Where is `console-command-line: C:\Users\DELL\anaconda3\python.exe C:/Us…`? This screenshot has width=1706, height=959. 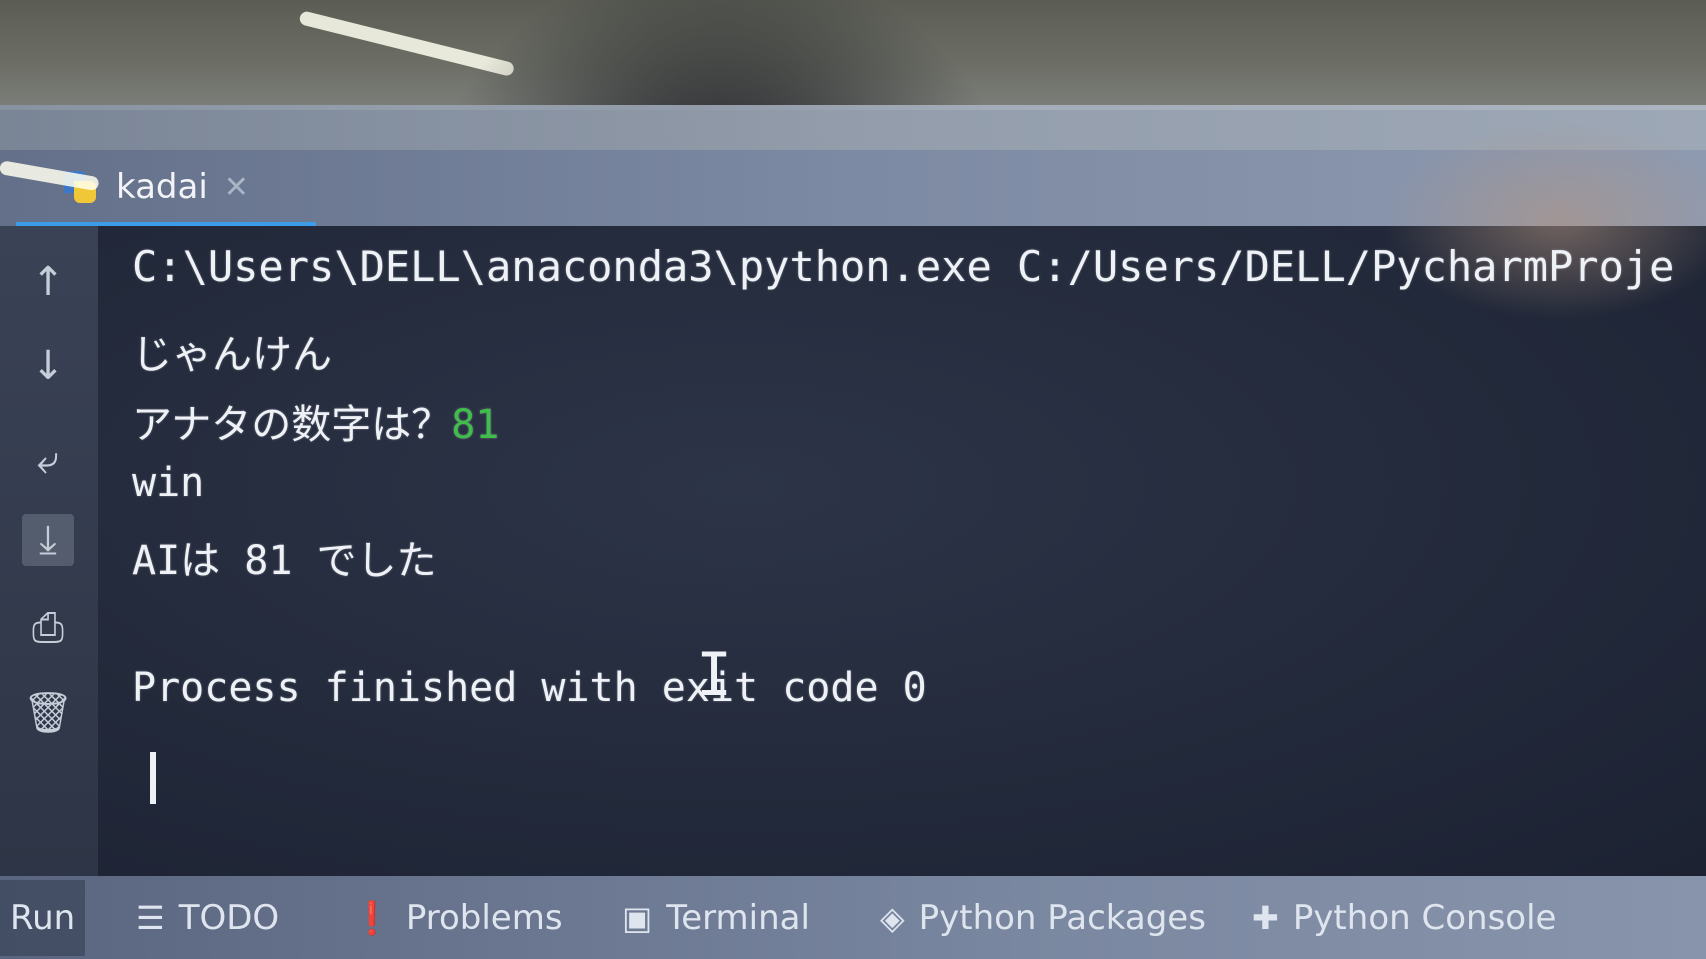
console-command-line: C:\Users\DELL\anaconda3\python.exe C:/Us… is located at coordinates (903, 266).